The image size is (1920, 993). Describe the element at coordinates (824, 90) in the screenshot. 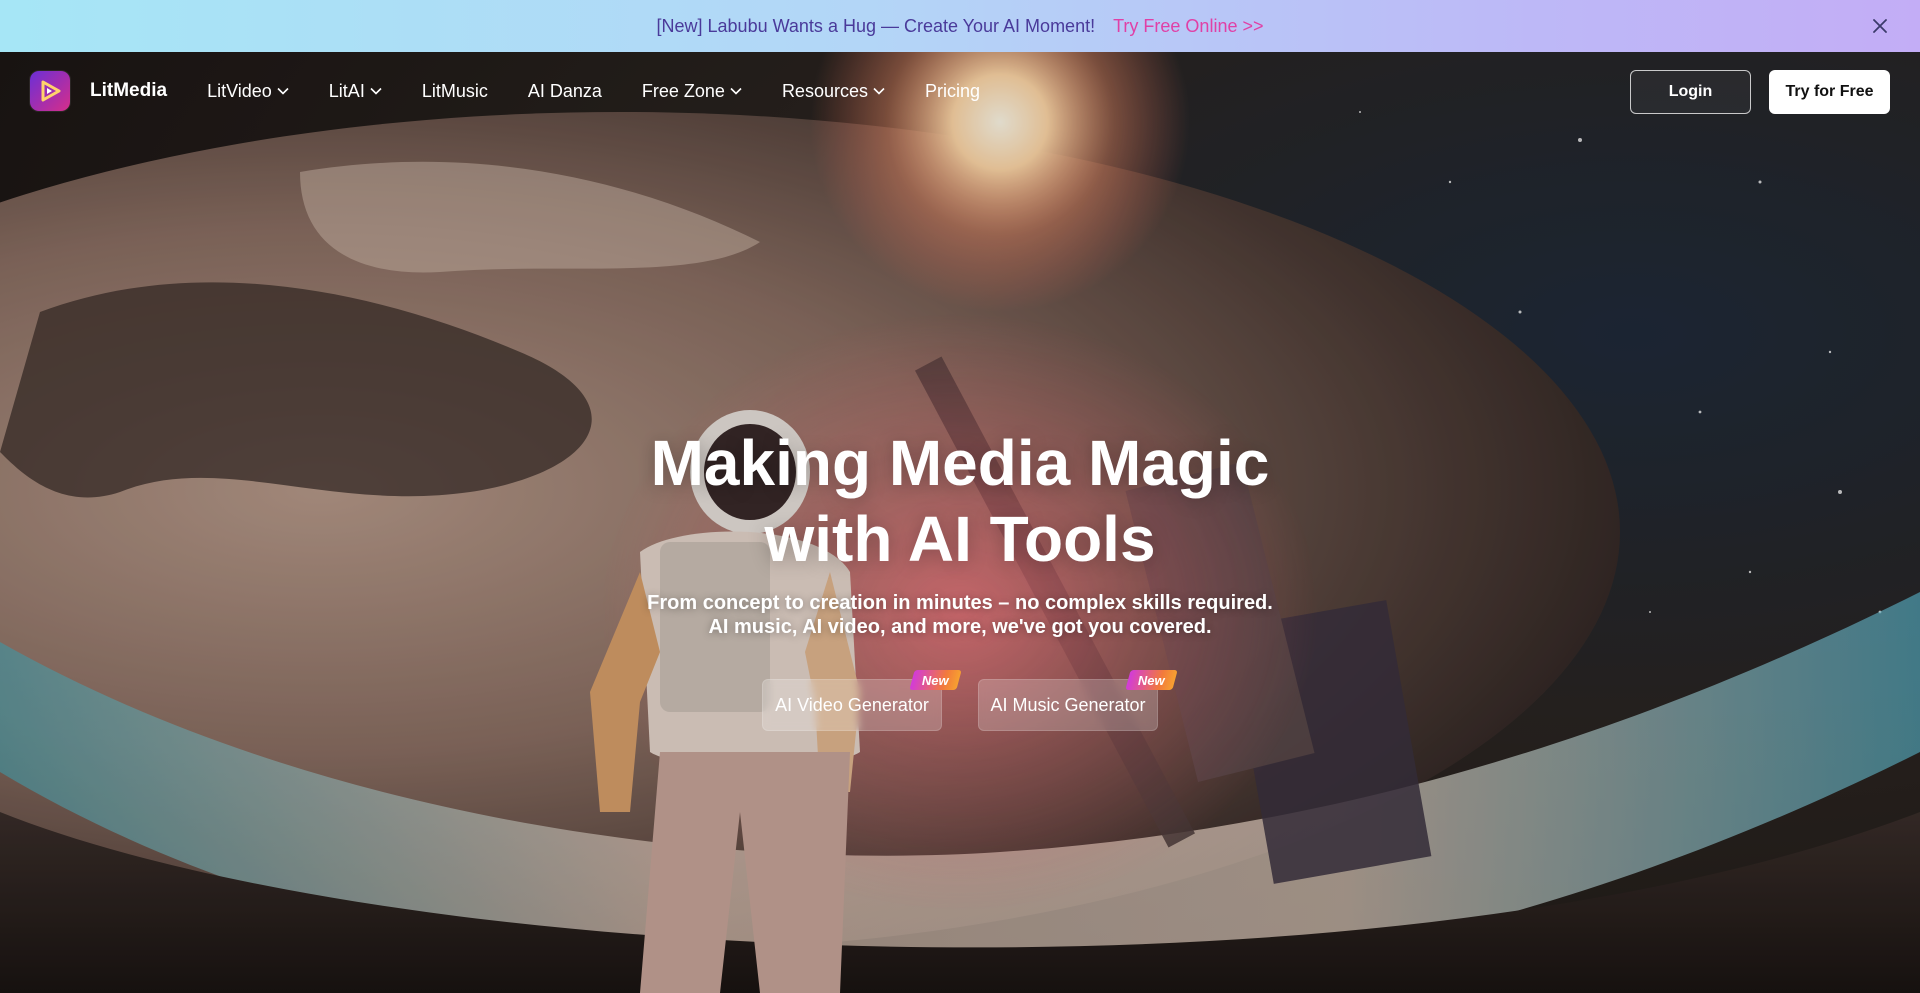

I see `nav-item-label: Resources` at that location.